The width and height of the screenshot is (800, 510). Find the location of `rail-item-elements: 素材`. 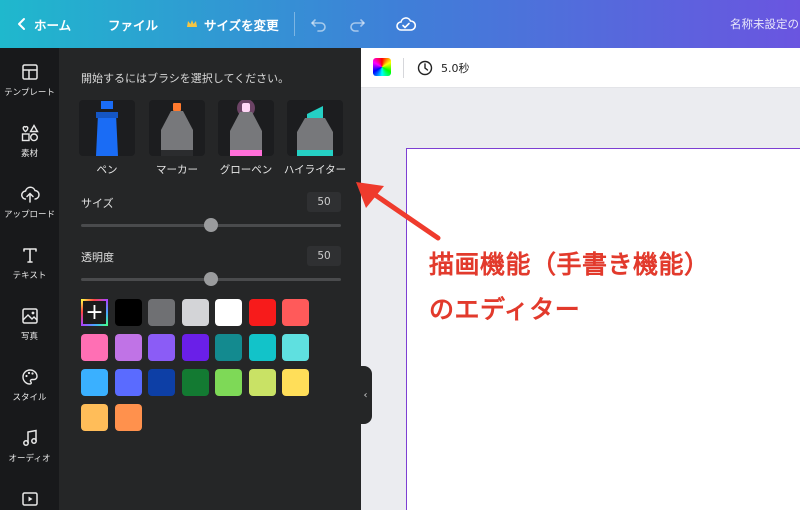

rail-item-elements: 素材 is located at coordinates (29, 141).